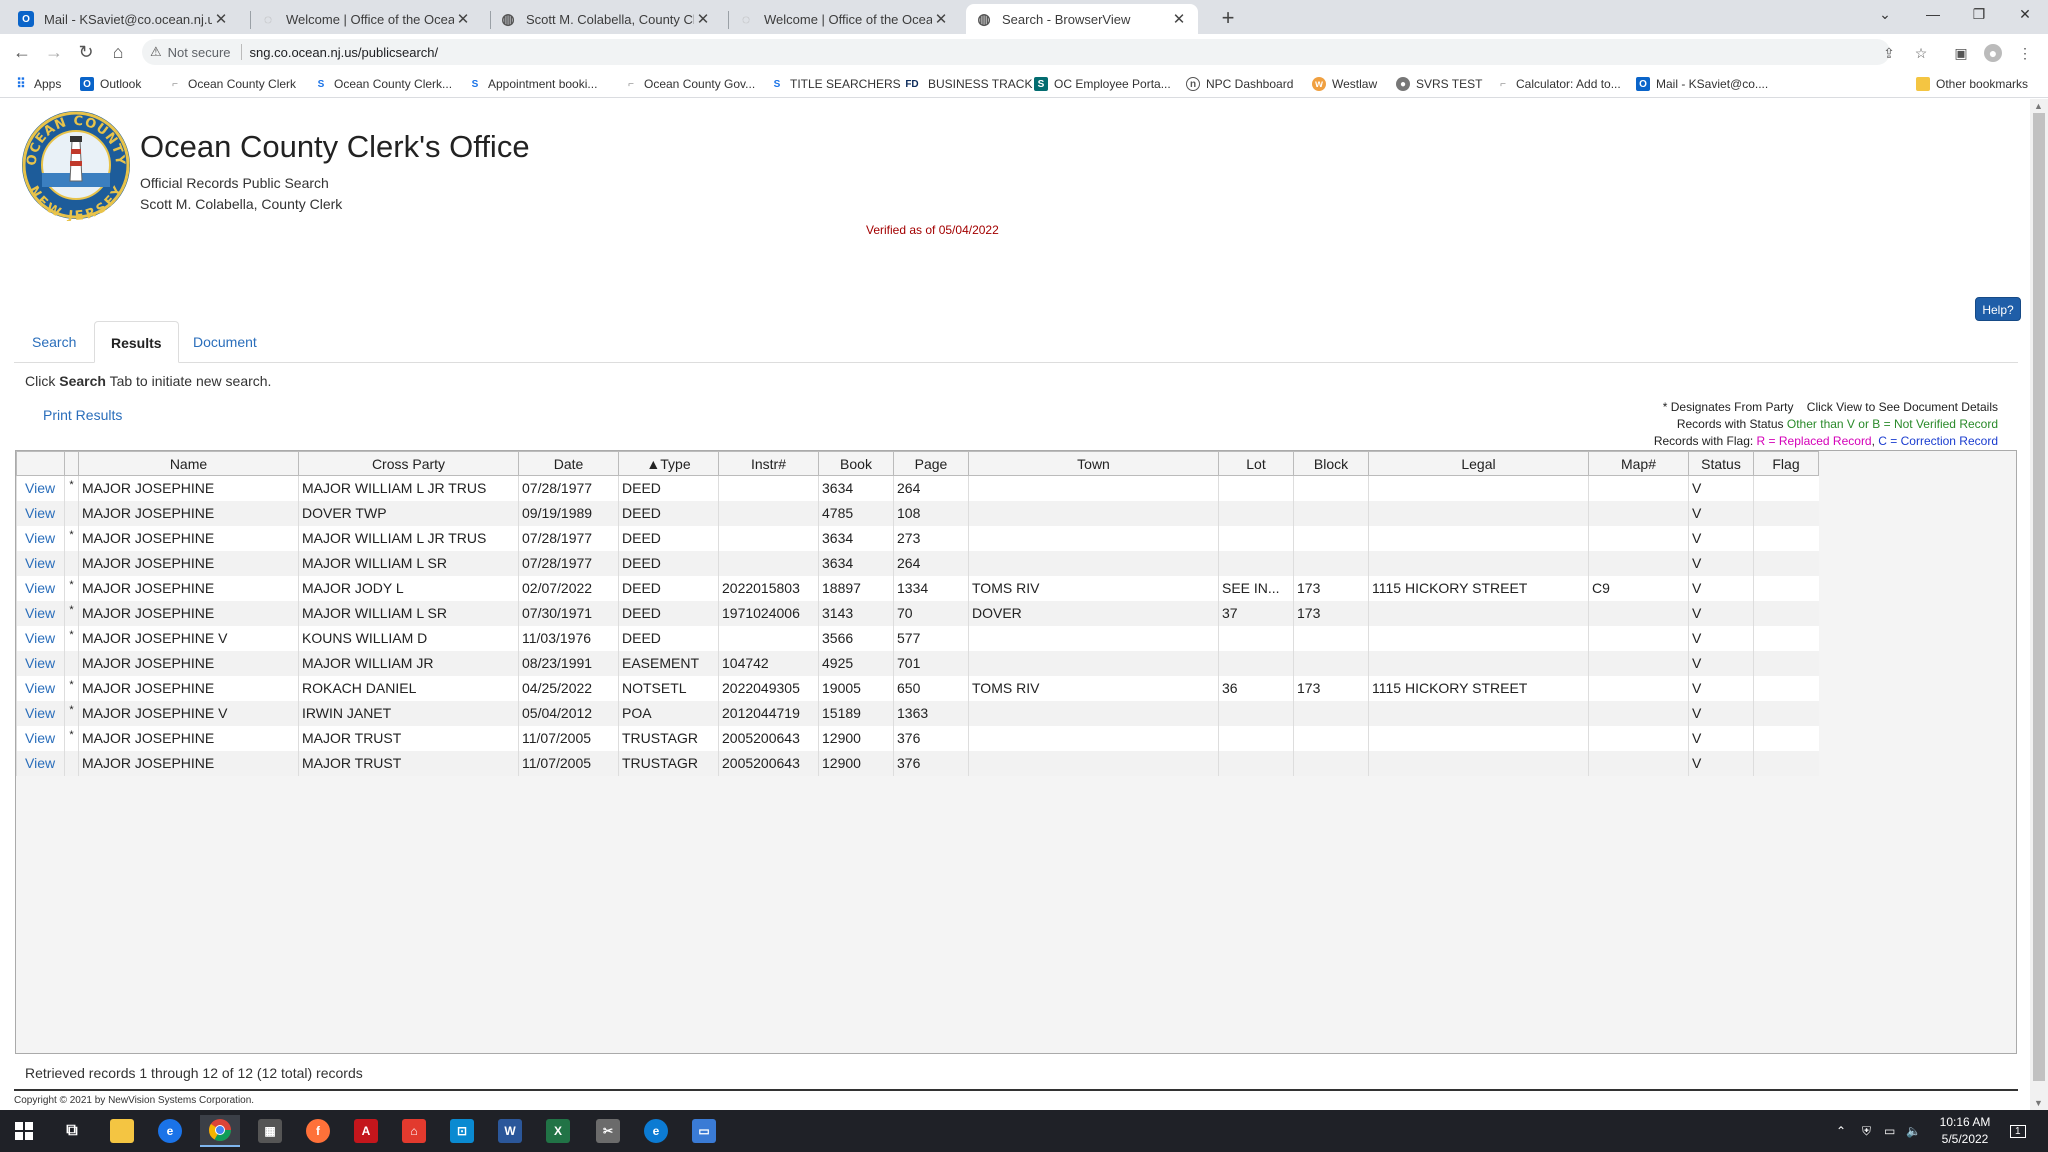 Image resolution: width=2048 pixels, height=1152 pixels. What do you see at coordinates (1972, 84) in the screenshot?
I see `other-bookmarks: Other bookmarks` at bounding box center [1972, 84].